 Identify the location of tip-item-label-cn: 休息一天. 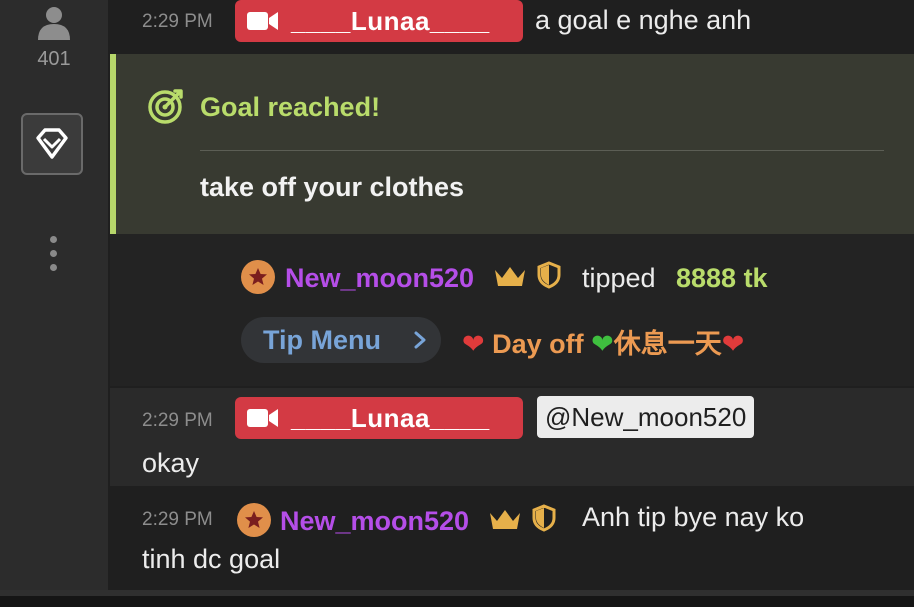
(667, 344).